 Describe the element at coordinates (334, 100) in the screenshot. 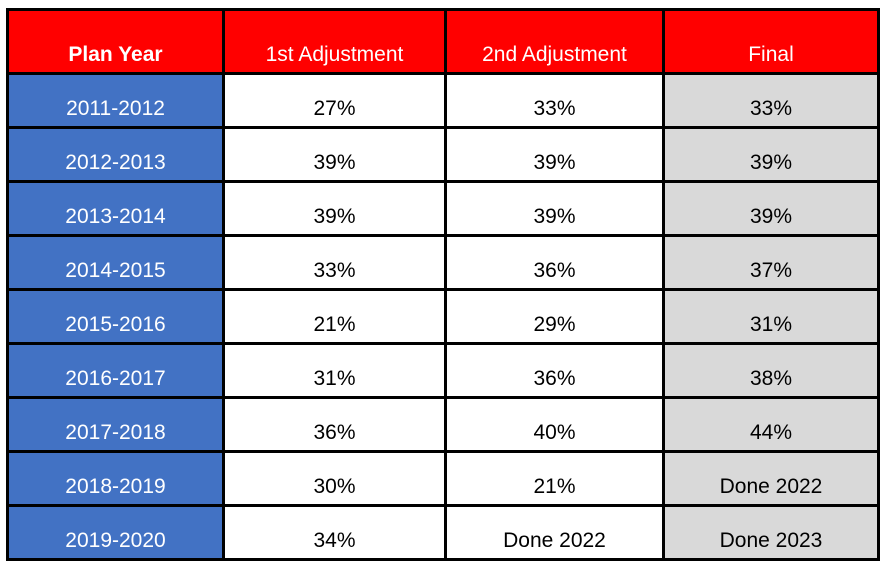

I see `cell-1st-adjustment: 27%` at that location.